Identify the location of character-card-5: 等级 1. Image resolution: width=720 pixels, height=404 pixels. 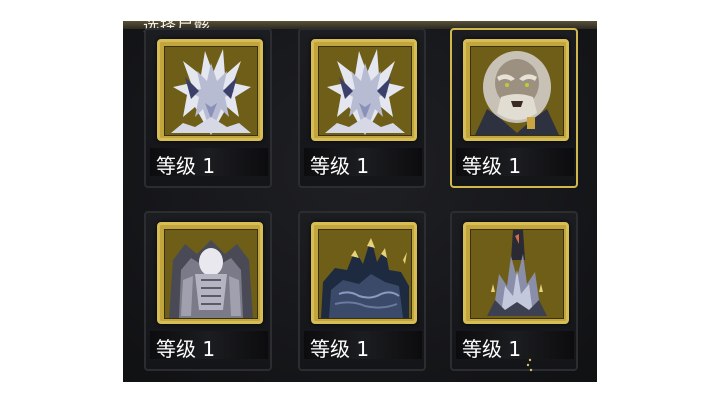
(362, 291).